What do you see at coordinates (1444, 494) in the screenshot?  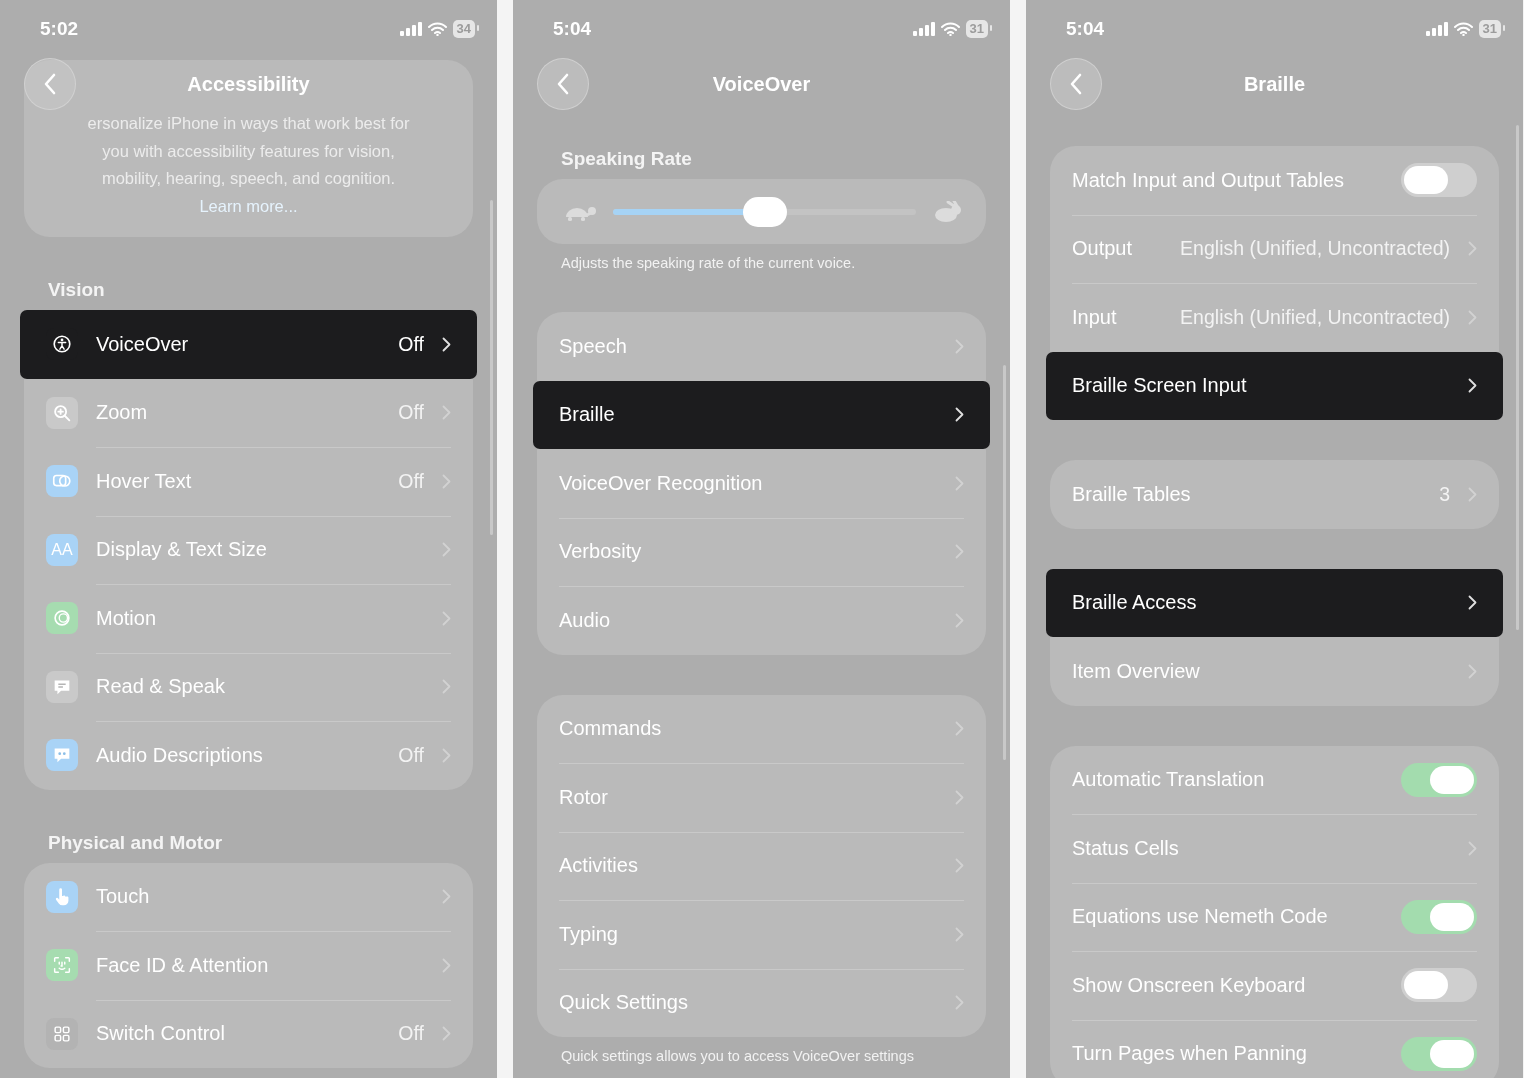 I see `row-value: 3` at bounding box center [1444, 494].